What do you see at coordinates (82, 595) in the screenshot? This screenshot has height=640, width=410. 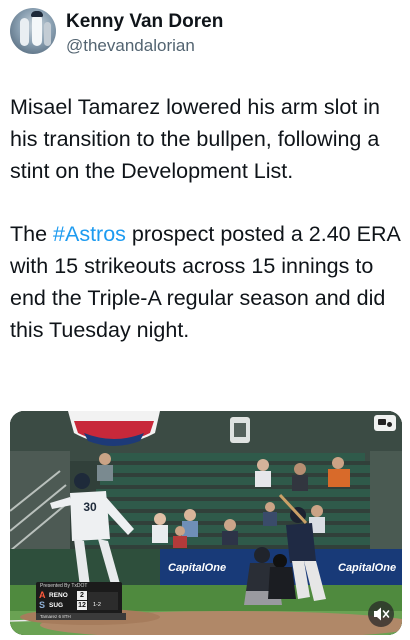 I see `team-score: 2` at bounding box center [82, 595].